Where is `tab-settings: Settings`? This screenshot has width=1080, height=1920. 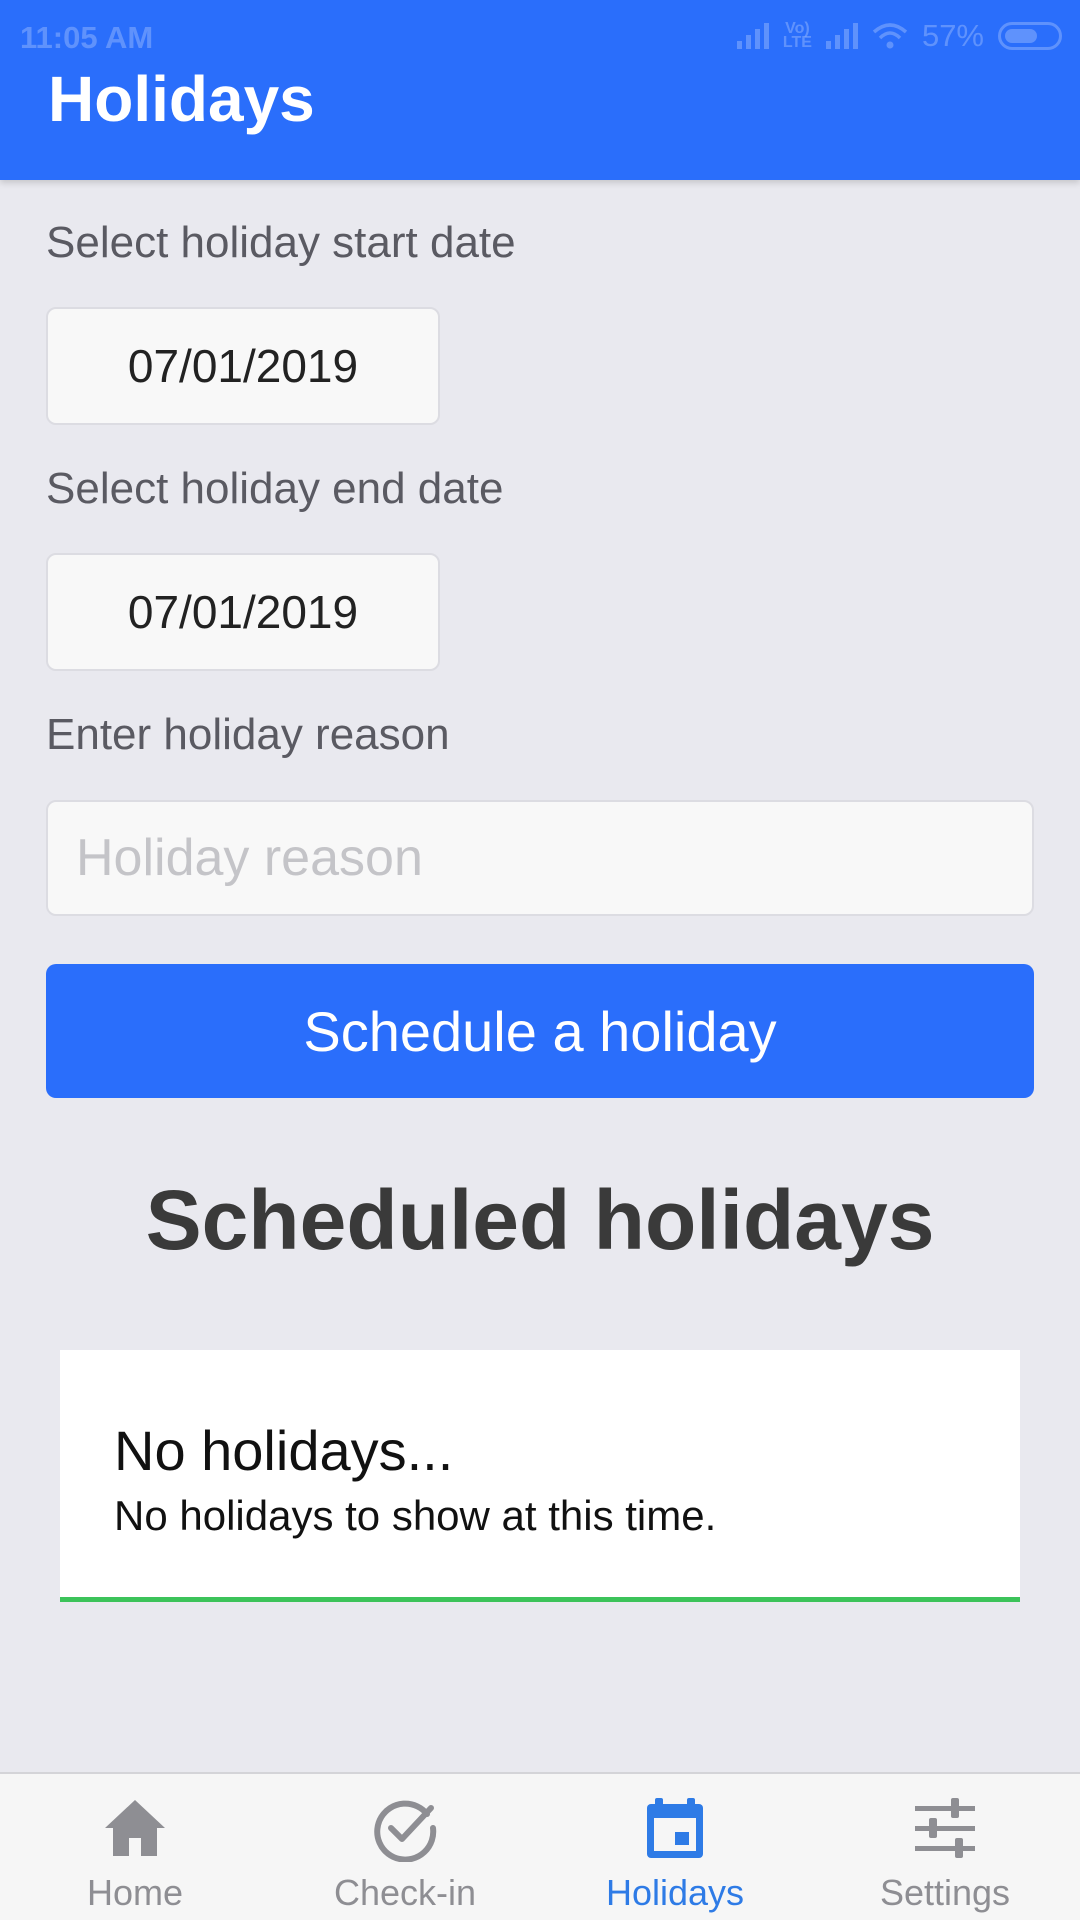
tab-settings: Settings is located at coordinates (945, 1847).